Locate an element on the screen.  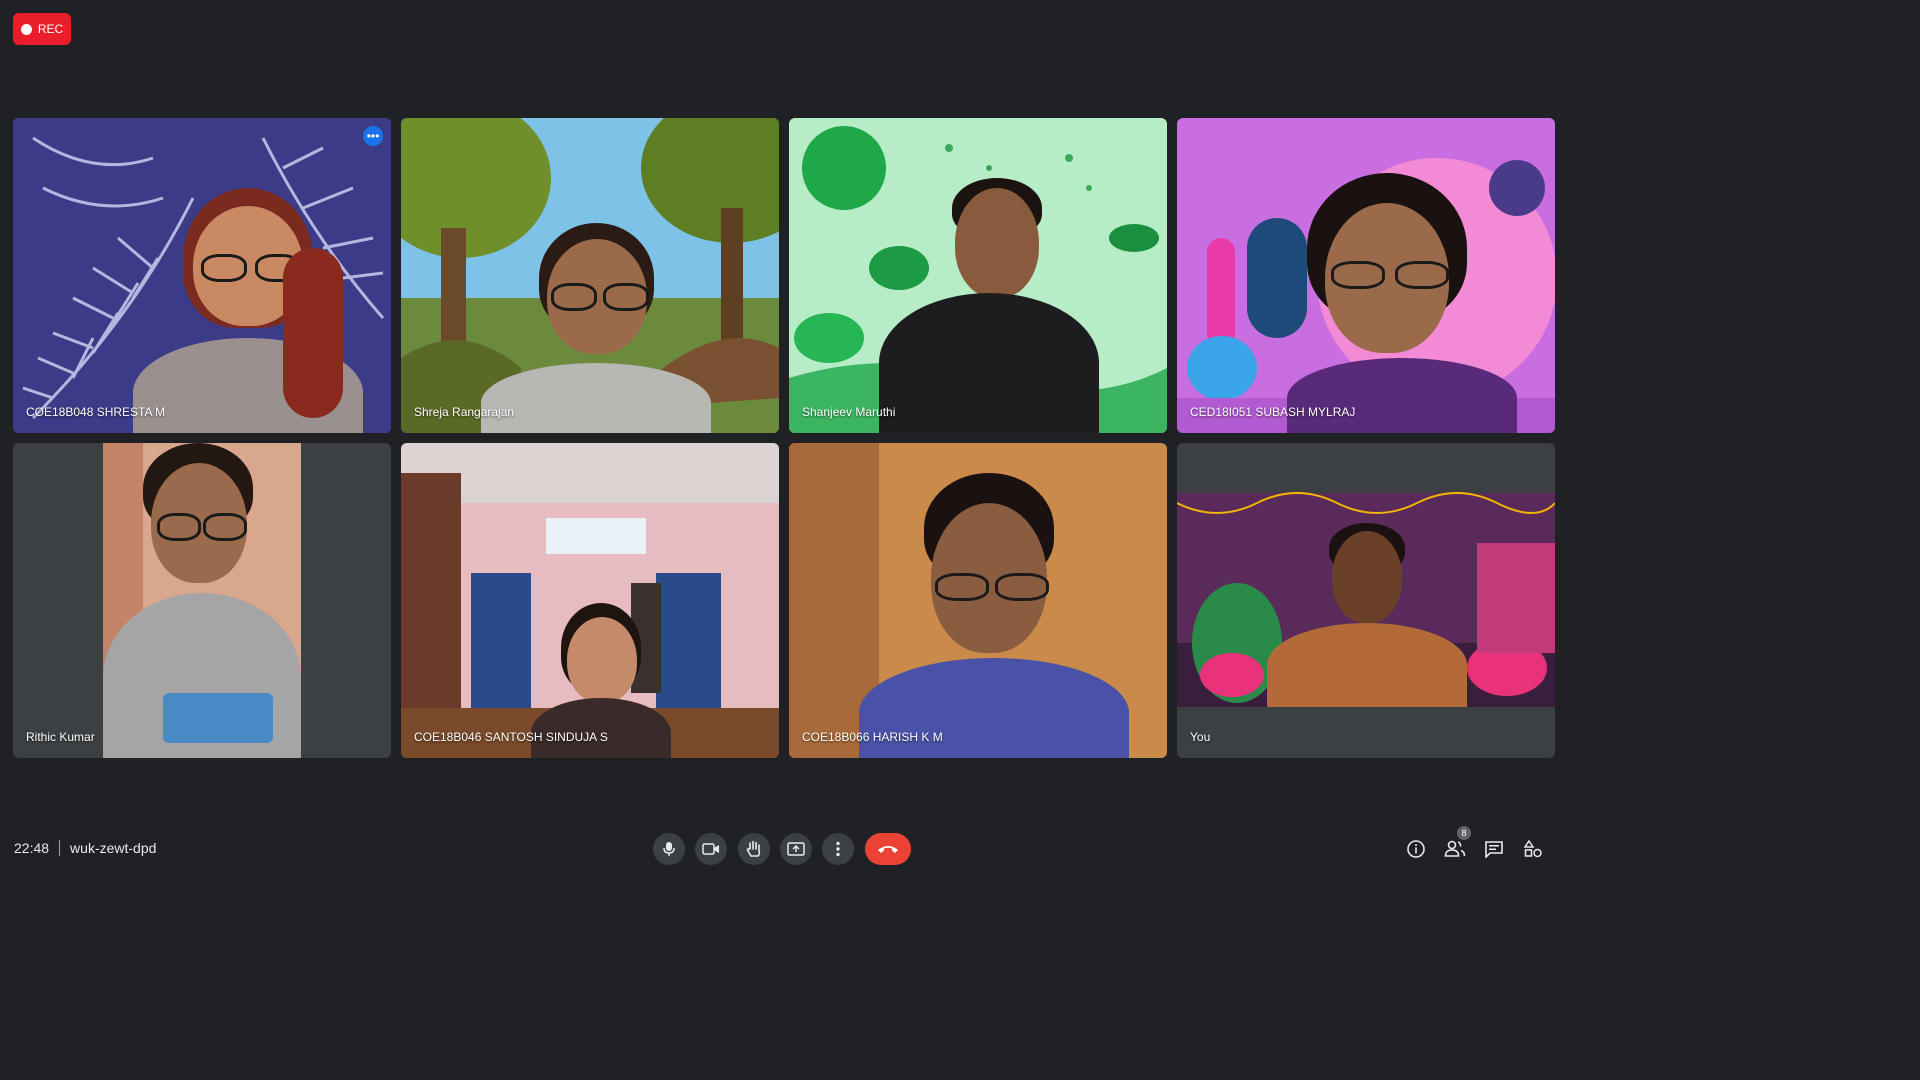
activities-button is located at coordinates (1533, 849).